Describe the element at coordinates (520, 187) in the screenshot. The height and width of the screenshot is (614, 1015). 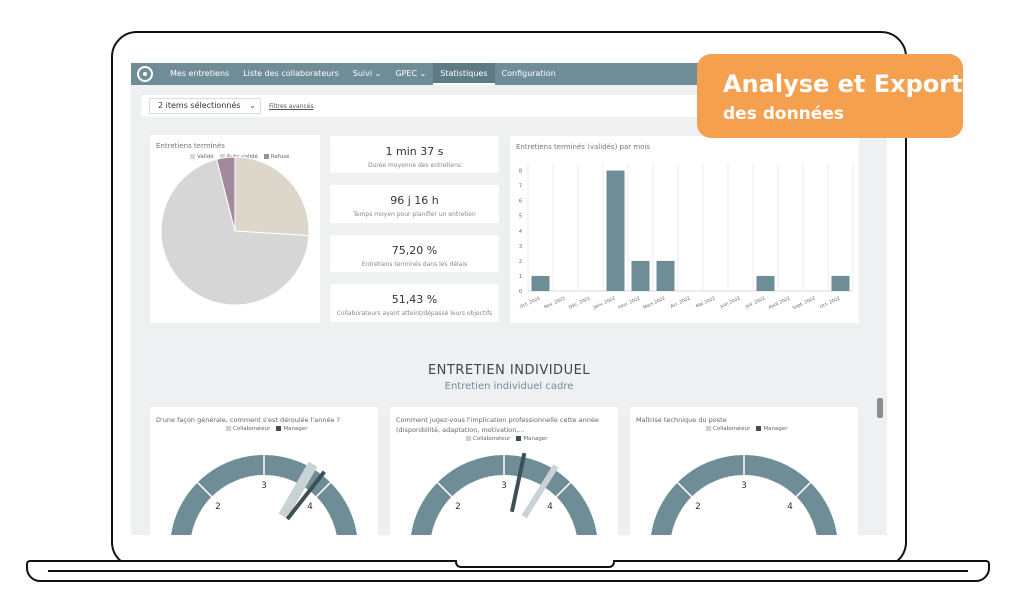
I see `y-tick-label: 7` at that location.